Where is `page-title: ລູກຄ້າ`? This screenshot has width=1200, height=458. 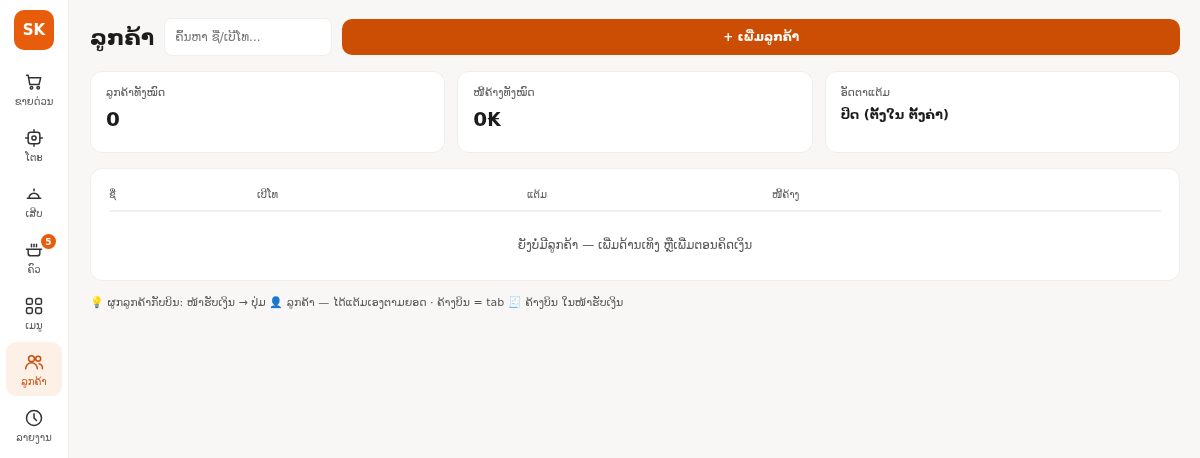 page-title: ລູກຄ້າ is located at coordinates (122, 37).